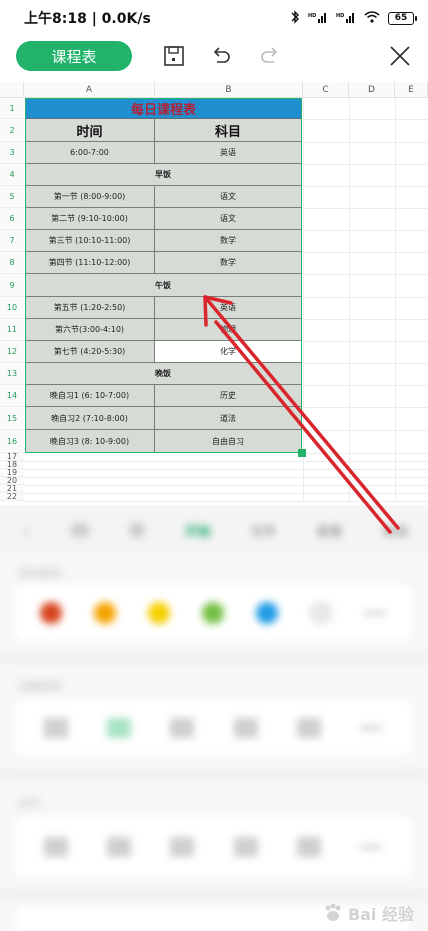  I want to click on save-icon, so click(174, 56).